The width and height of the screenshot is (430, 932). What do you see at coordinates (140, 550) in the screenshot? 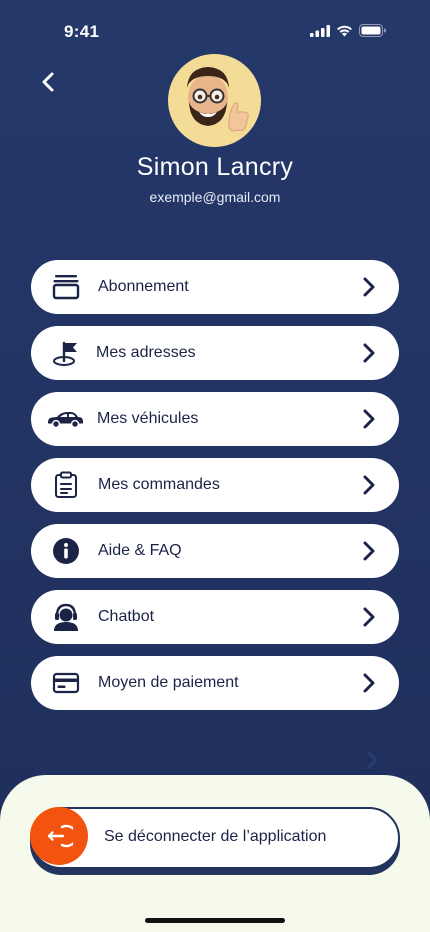
I see `menu-item-label: Aide & FAQ` at bounding box center [140, 550].